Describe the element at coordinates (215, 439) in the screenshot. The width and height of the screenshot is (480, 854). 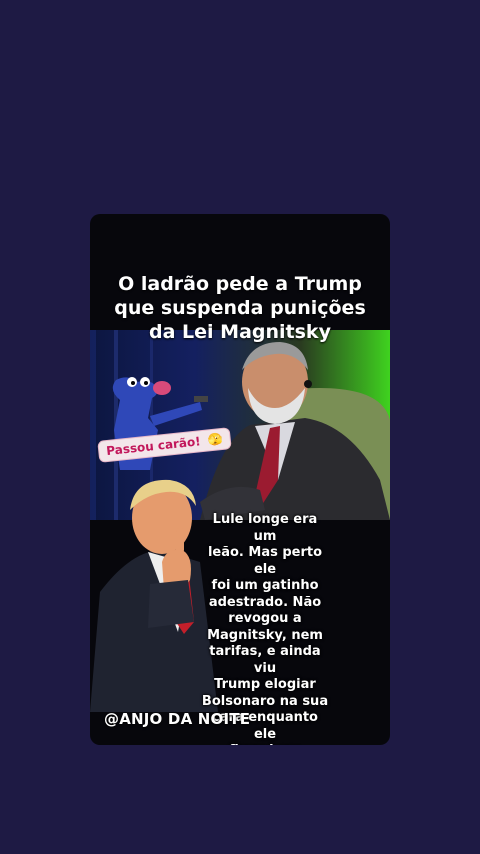
I see `face-emoji-icon: 🫣` at that location.